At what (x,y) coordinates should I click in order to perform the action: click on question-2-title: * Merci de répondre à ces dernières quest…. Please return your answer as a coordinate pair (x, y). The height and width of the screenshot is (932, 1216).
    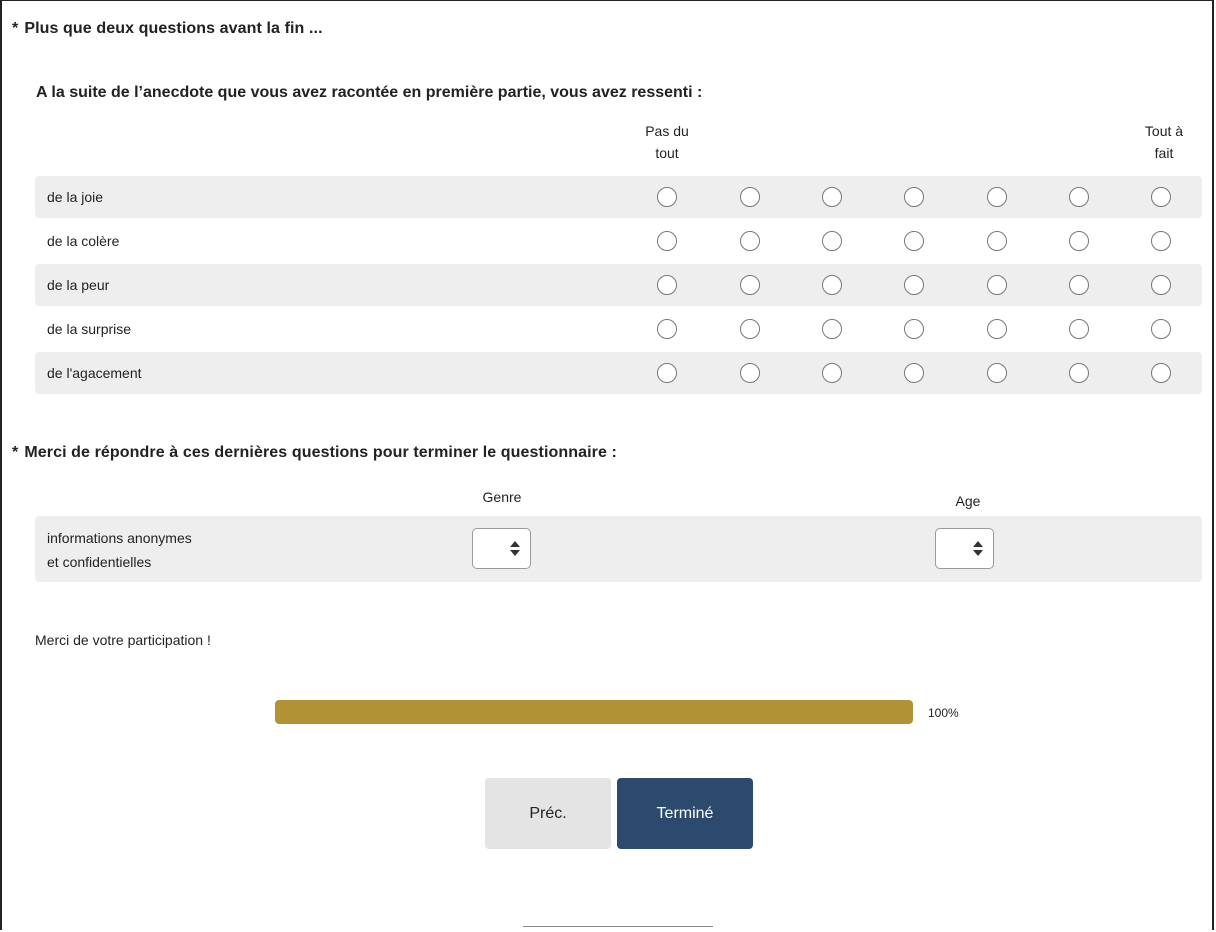
    Looking at the image, I should click on (314, 452).